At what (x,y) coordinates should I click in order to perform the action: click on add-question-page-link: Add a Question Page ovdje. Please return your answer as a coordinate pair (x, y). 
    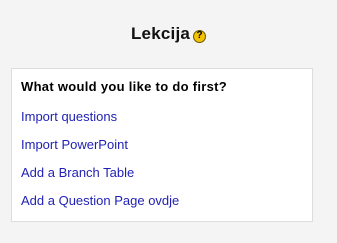
    Looking at the image, I should click on (100, 200).